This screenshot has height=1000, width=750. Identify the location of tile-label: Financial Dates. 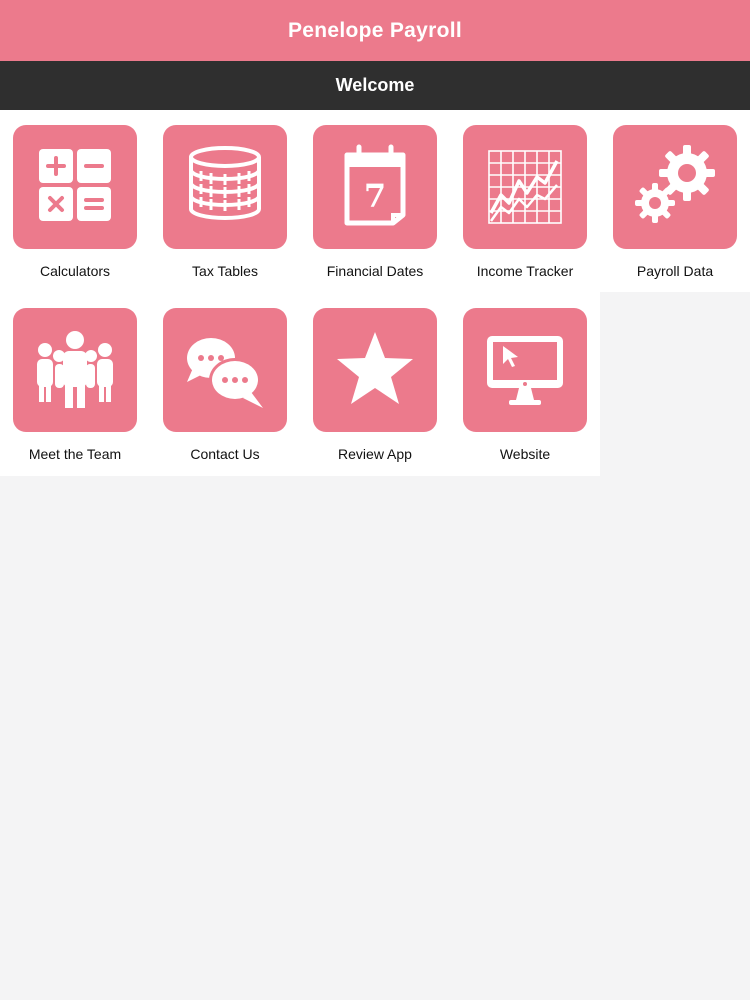
(375, 271).